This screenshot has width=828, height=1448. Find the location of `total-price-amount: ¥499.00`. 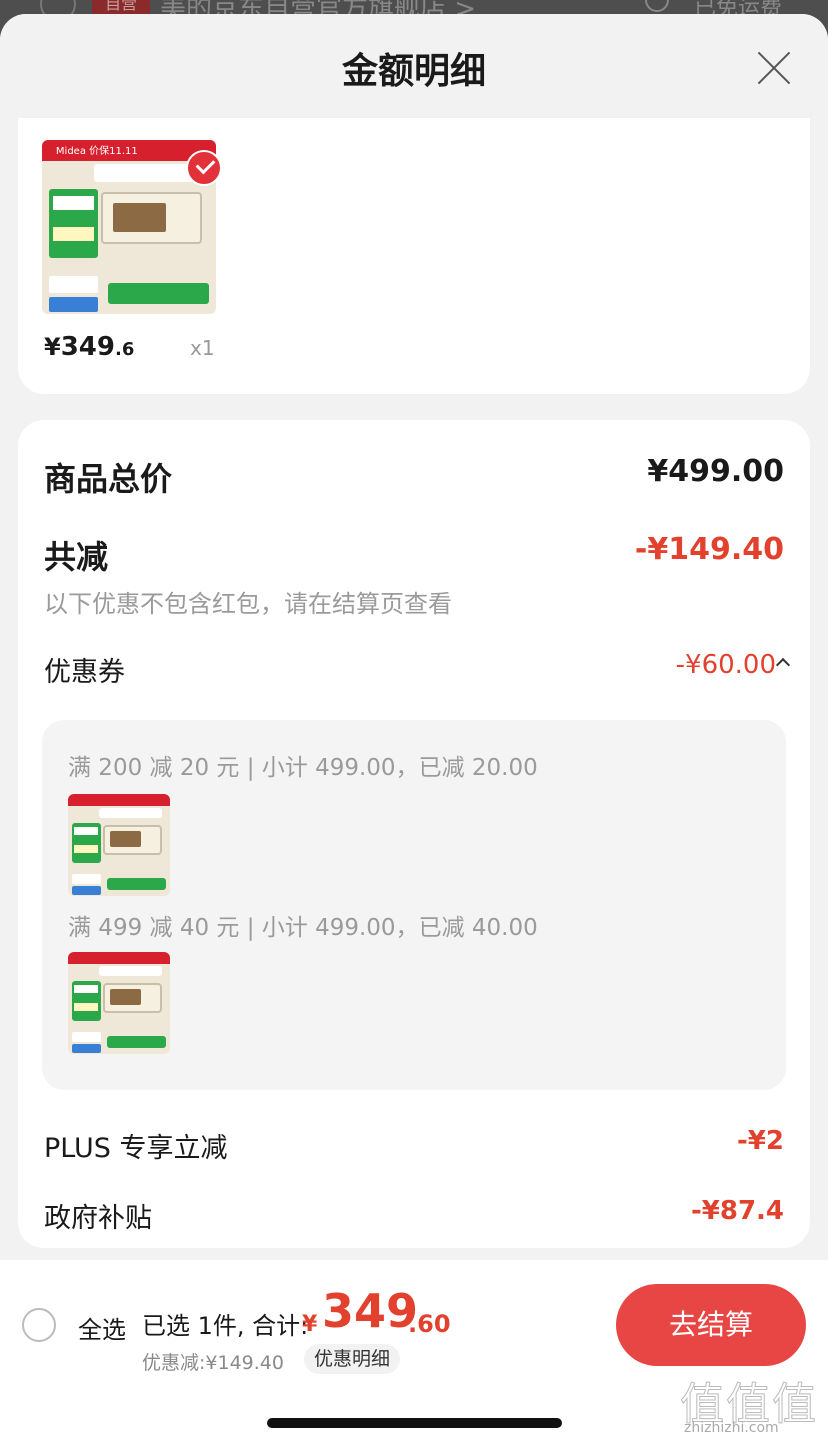

total-price-amount: ¥499.00 is located at coordinates (715, 471).